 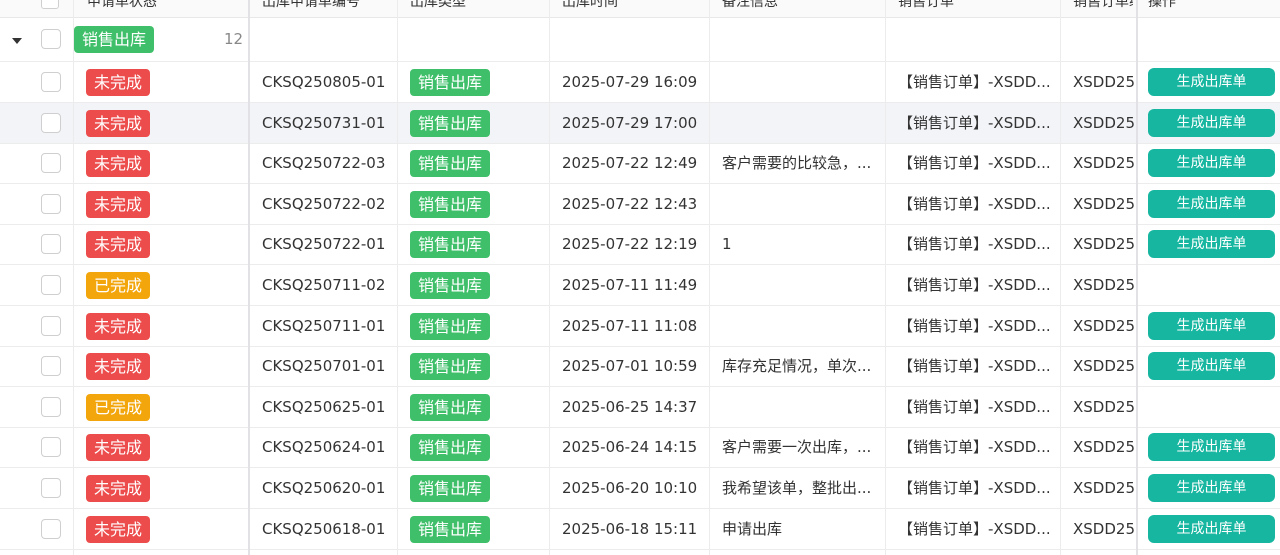 What do you see at coordinates (752, 528) in the screenshot?
I see `remark: 申请出库` at bounding box center [752, 528].